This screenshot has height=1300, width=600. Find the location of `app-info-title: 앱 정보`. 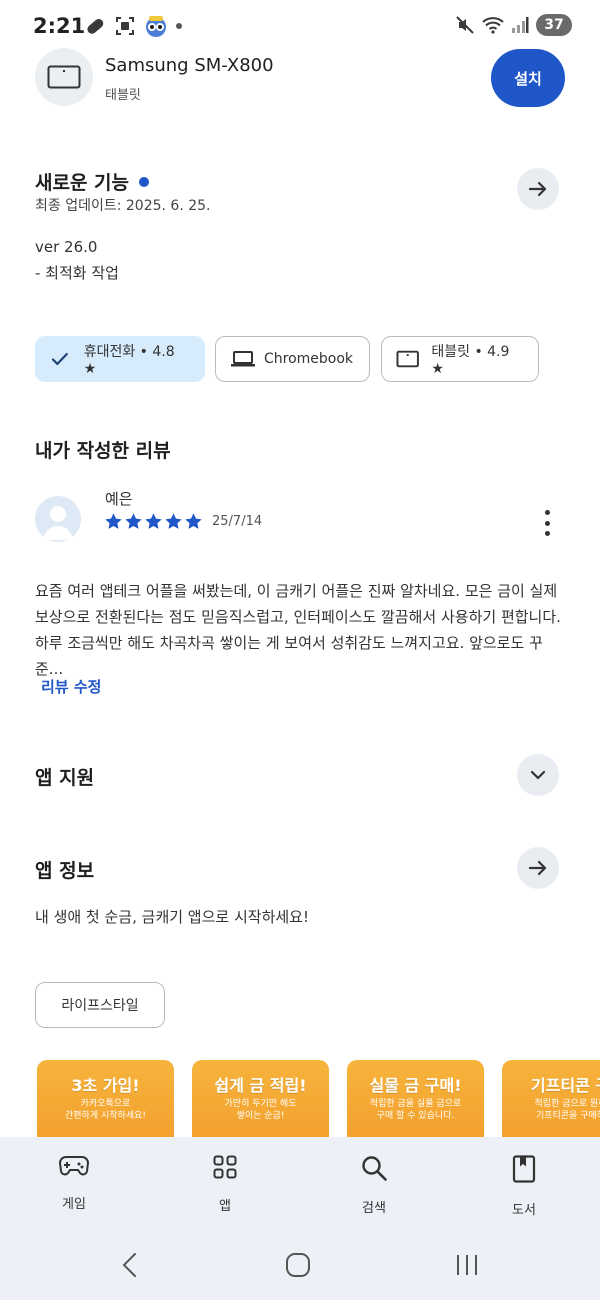

app-info-title: 앱 정보 is located at coordinates (65, 871).